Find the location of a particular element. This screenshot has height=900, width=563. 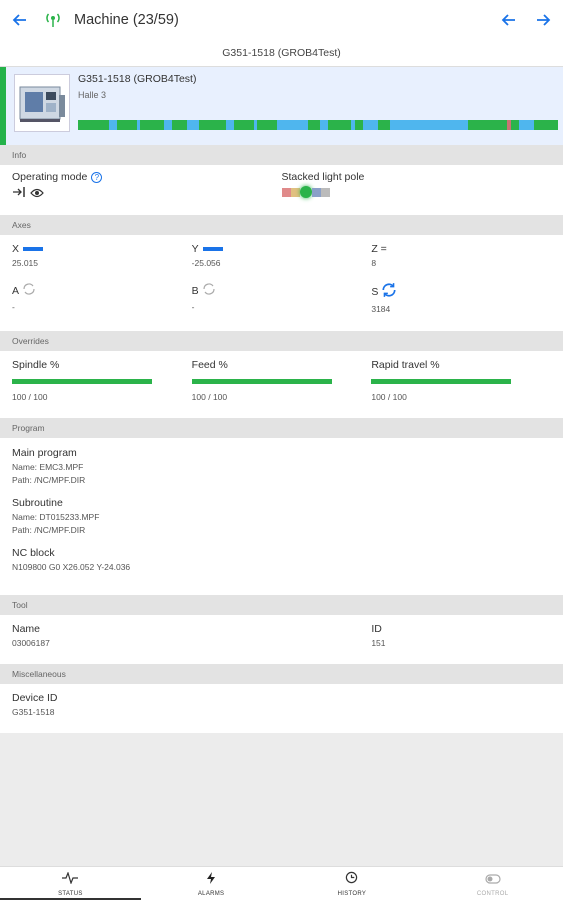

nav-control: CONTROL is located at coordinates (492, 883).